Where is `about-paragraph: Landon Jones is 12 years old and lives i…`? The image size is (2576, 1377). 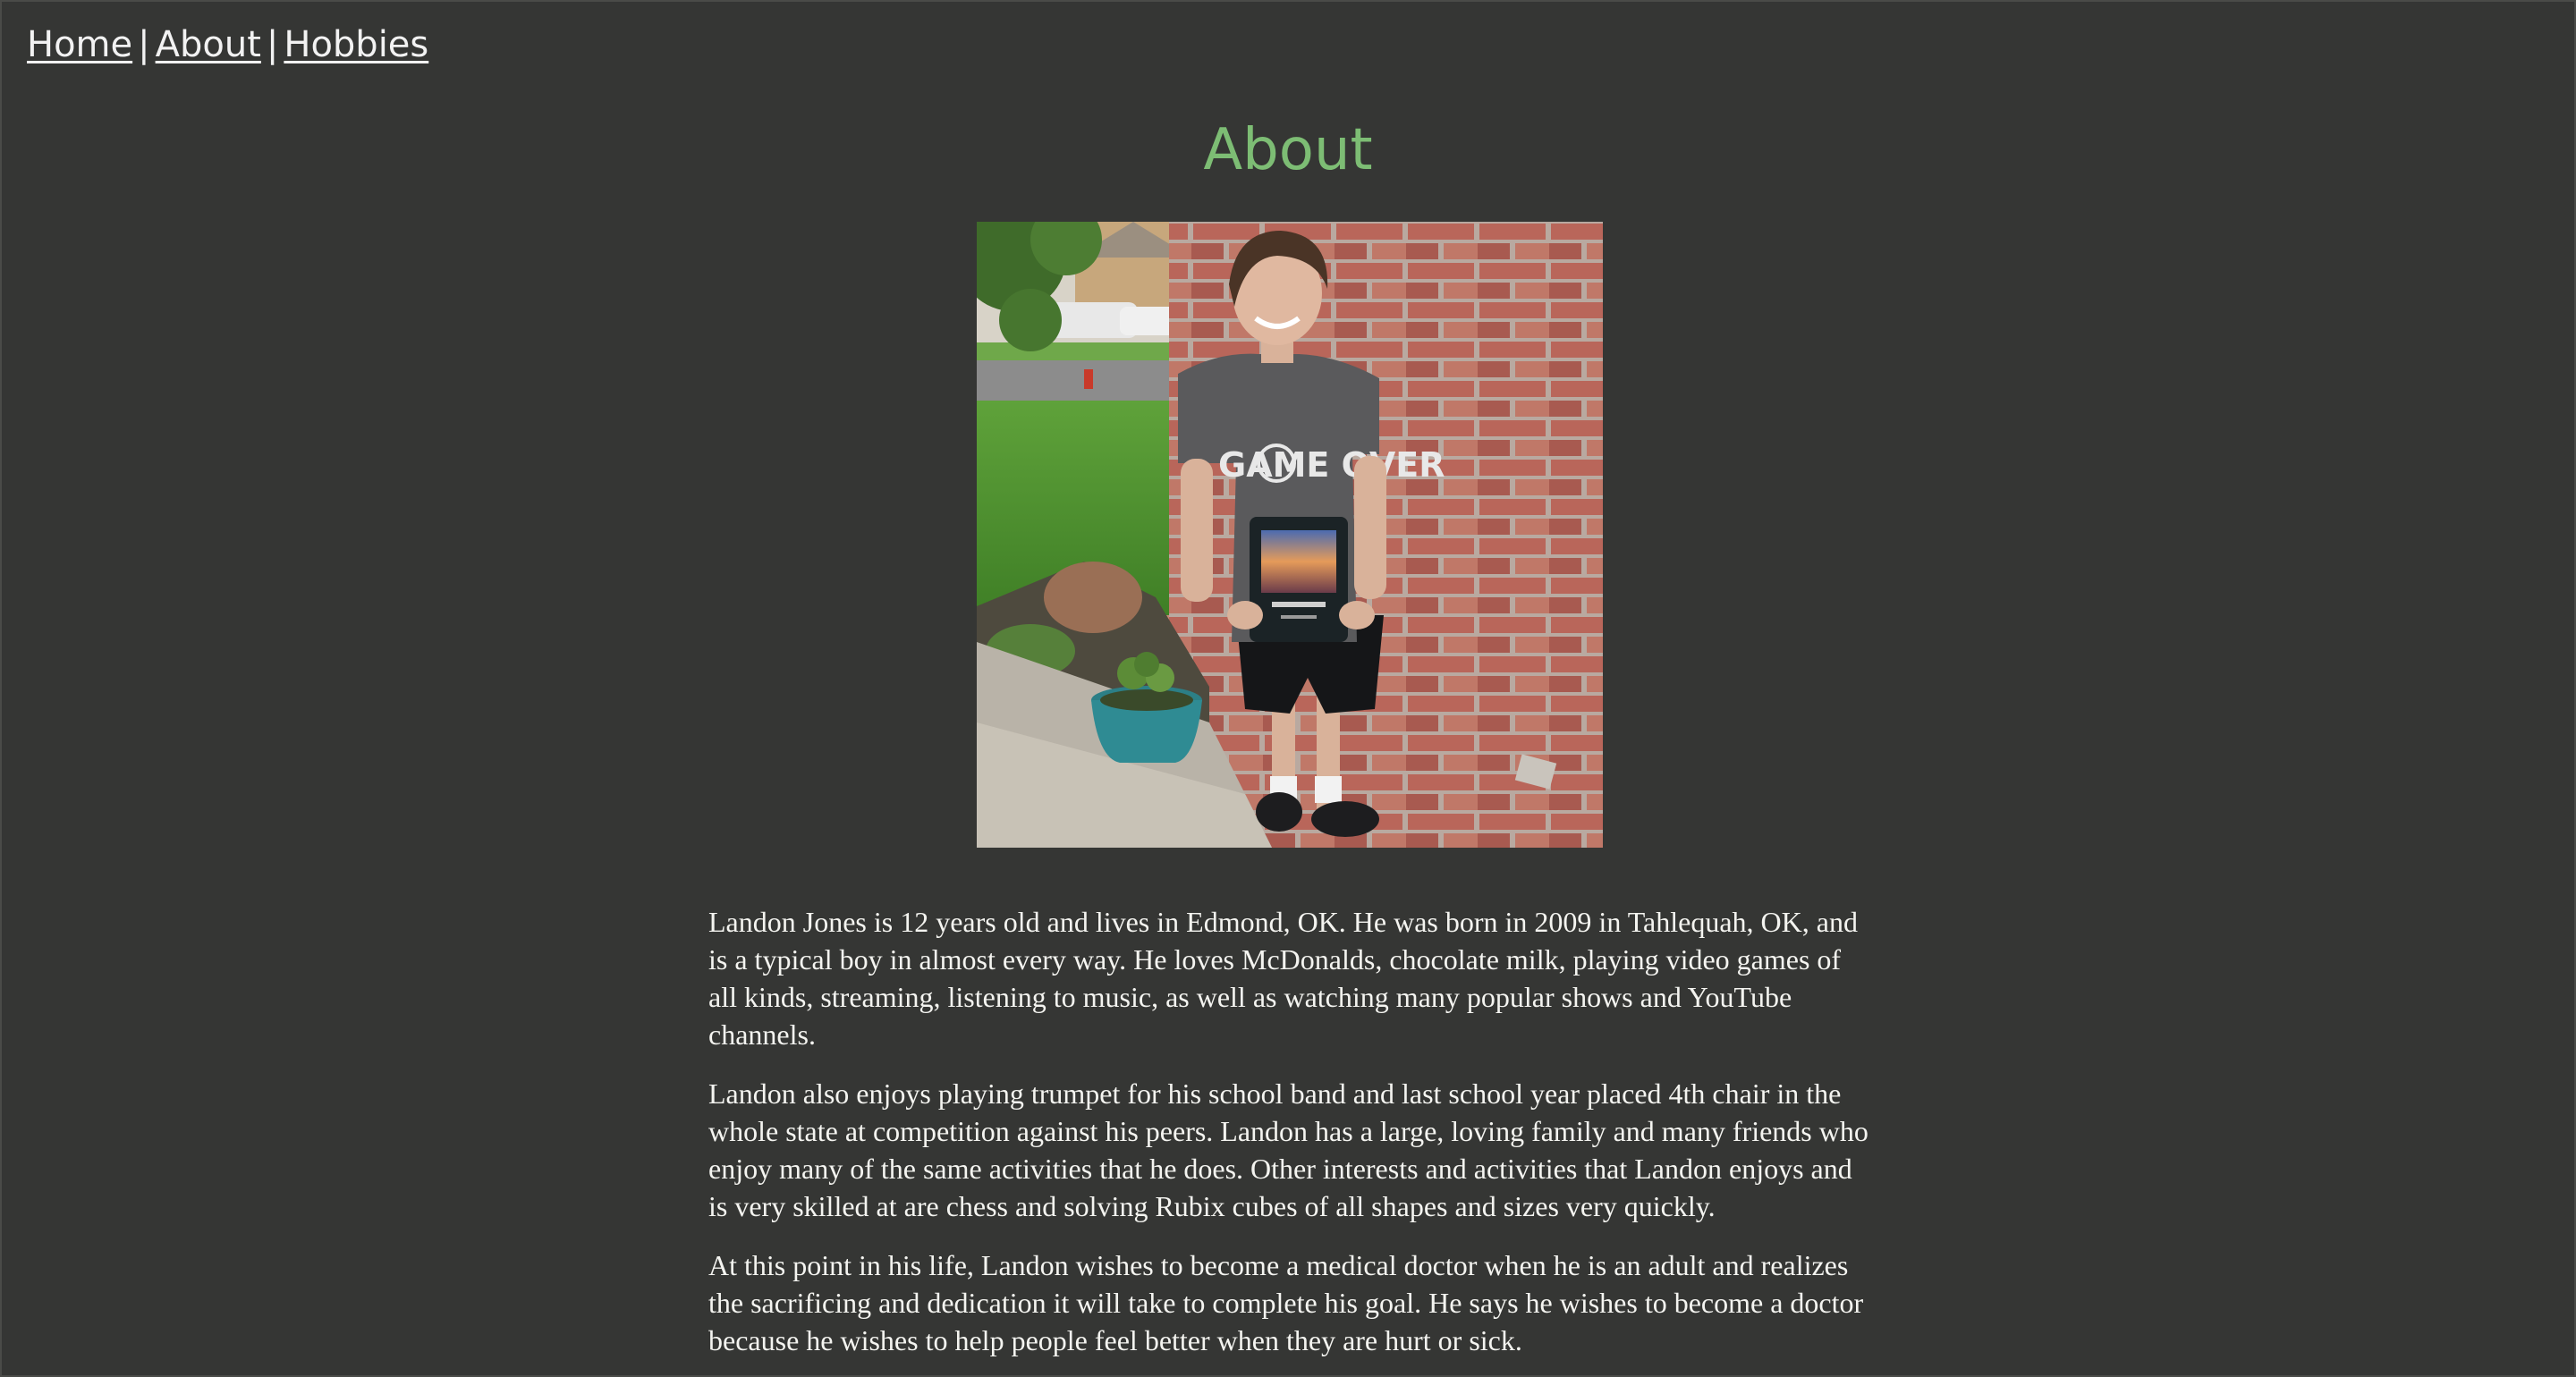 about-paragraph: Landon Jones is 12 years old and lives i… is located at coordinates (1283, 978).